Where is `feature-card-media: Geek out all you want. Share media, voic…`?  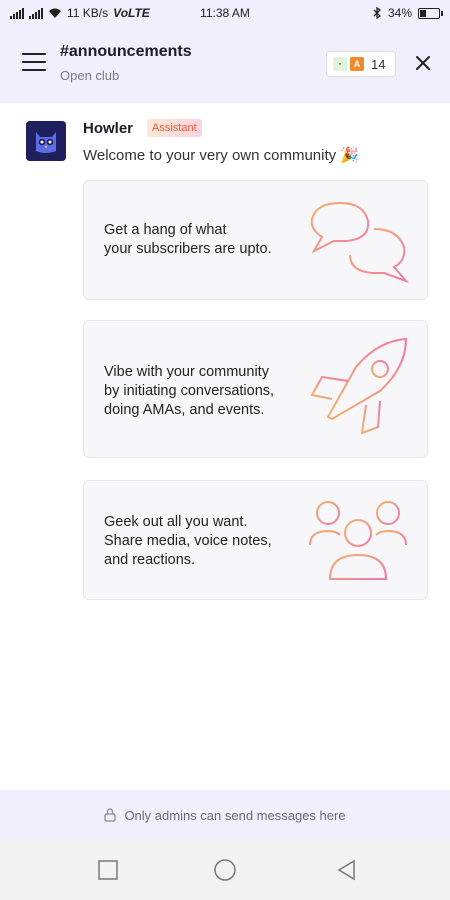 feature-card-media: Geek out all you want. Share media, voic… is located at coordinates (255, 540).